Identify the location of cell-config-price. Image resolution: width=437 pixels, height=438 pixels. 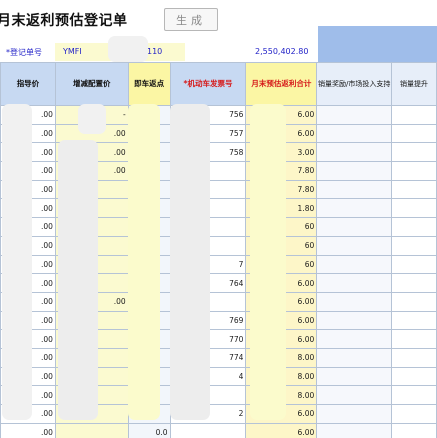
(91, 430).